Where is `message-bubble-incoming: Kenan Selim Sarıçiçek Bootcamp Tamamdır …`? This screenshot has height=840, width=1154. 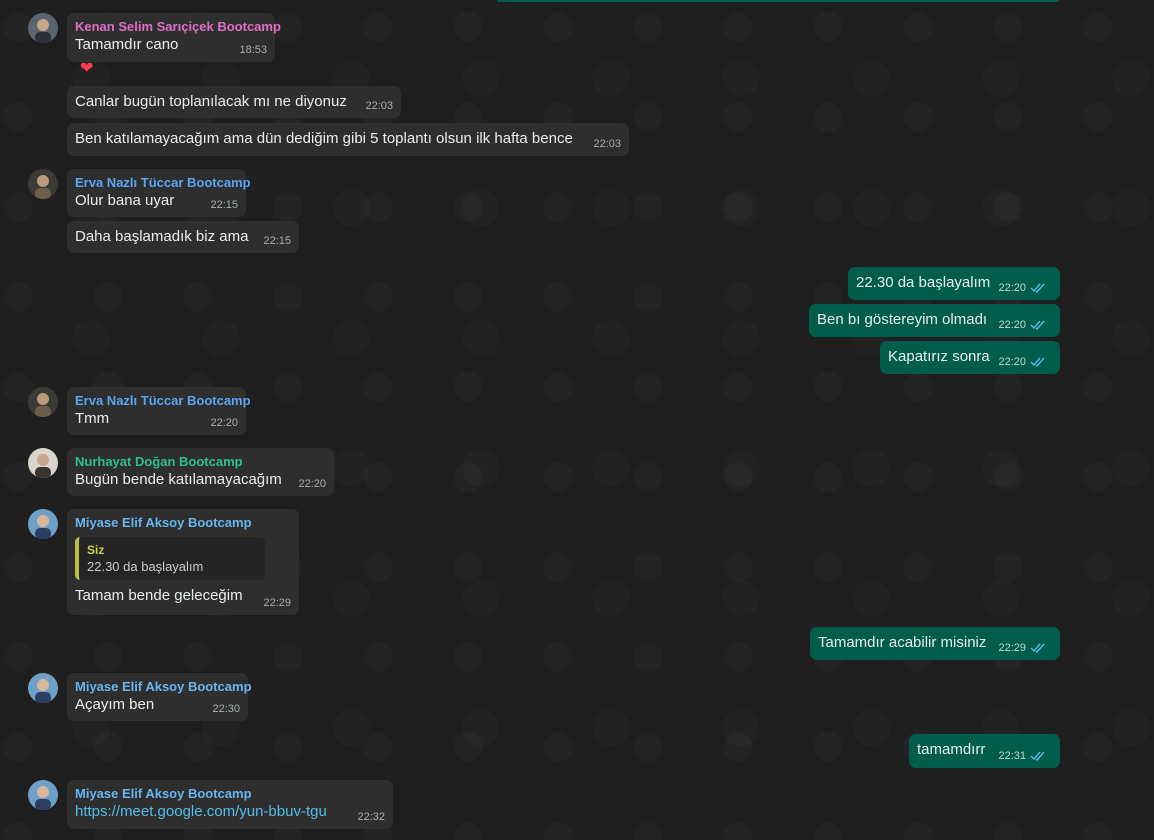 message-bubble-incoming: Kenan Selim Sarıçiçek Bootcamp Tamamdır … is located at coordinates (174, 37).